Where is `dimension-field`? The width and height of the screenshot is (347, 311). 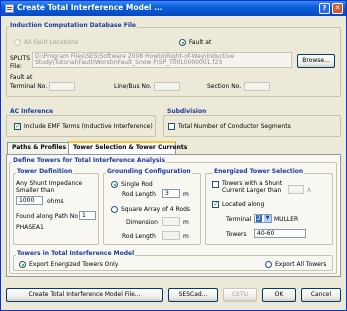
dimension-field is located at coordinates (171, 221).